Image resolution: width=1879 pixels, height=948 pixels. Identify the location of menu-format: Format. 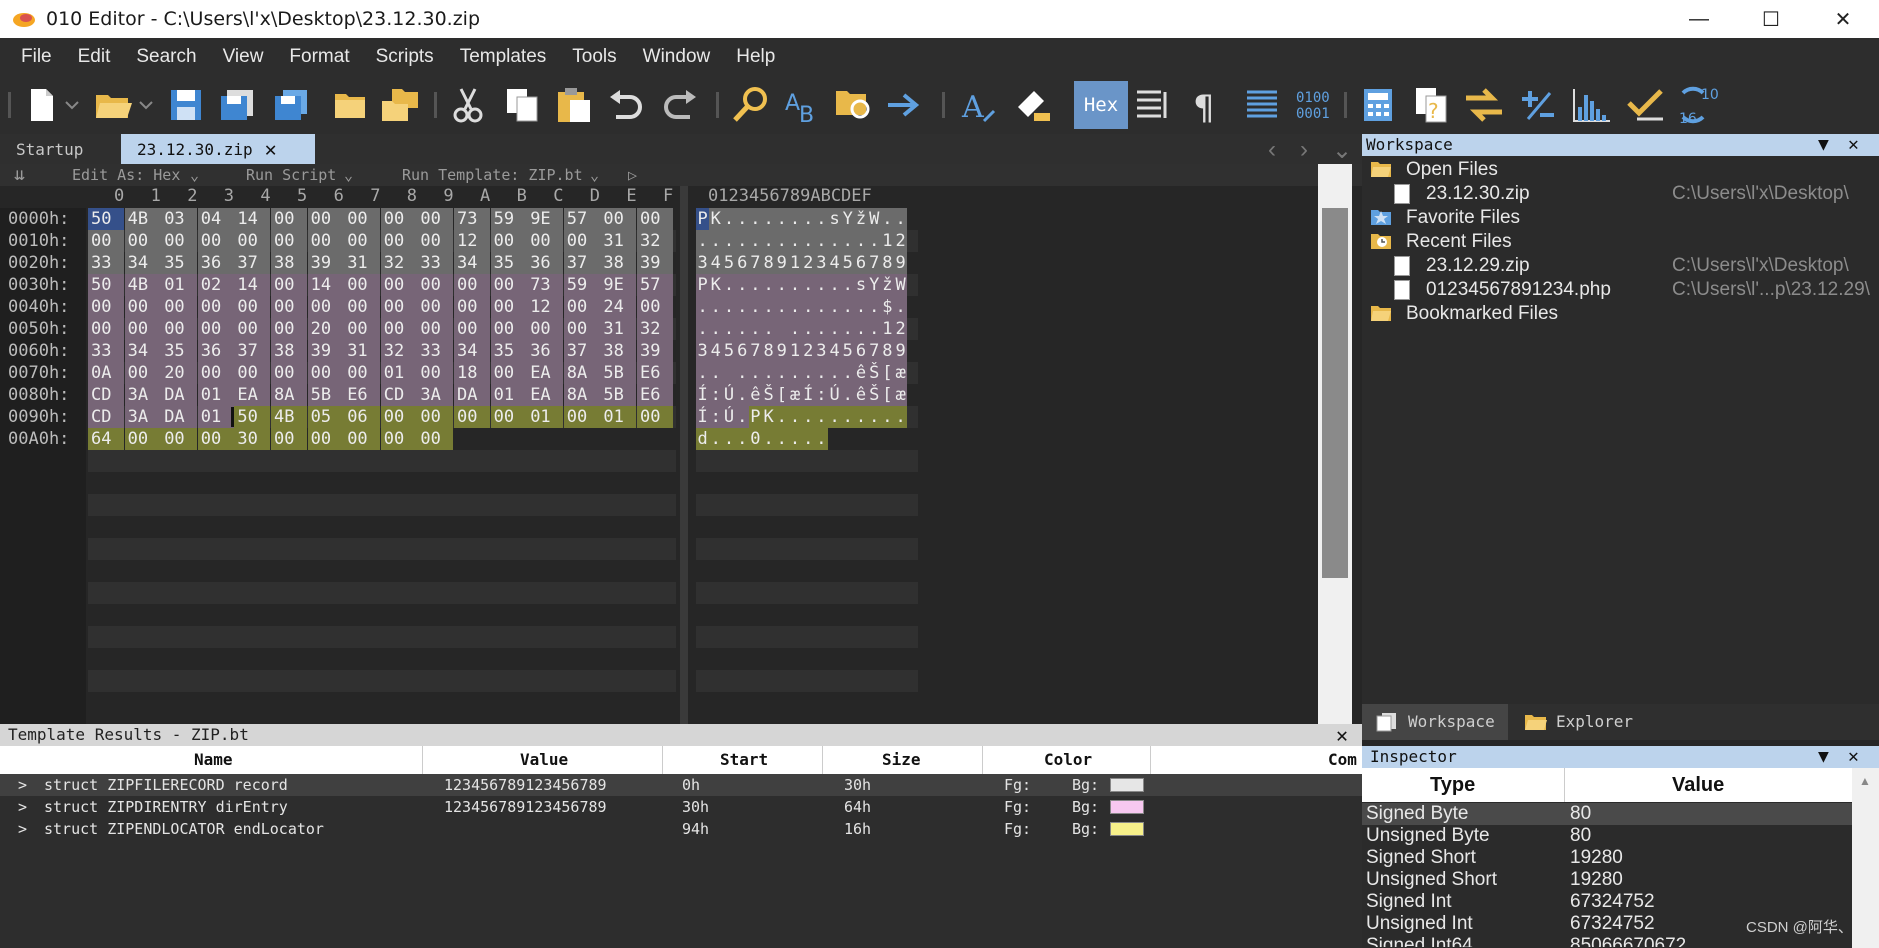
(319, 57).